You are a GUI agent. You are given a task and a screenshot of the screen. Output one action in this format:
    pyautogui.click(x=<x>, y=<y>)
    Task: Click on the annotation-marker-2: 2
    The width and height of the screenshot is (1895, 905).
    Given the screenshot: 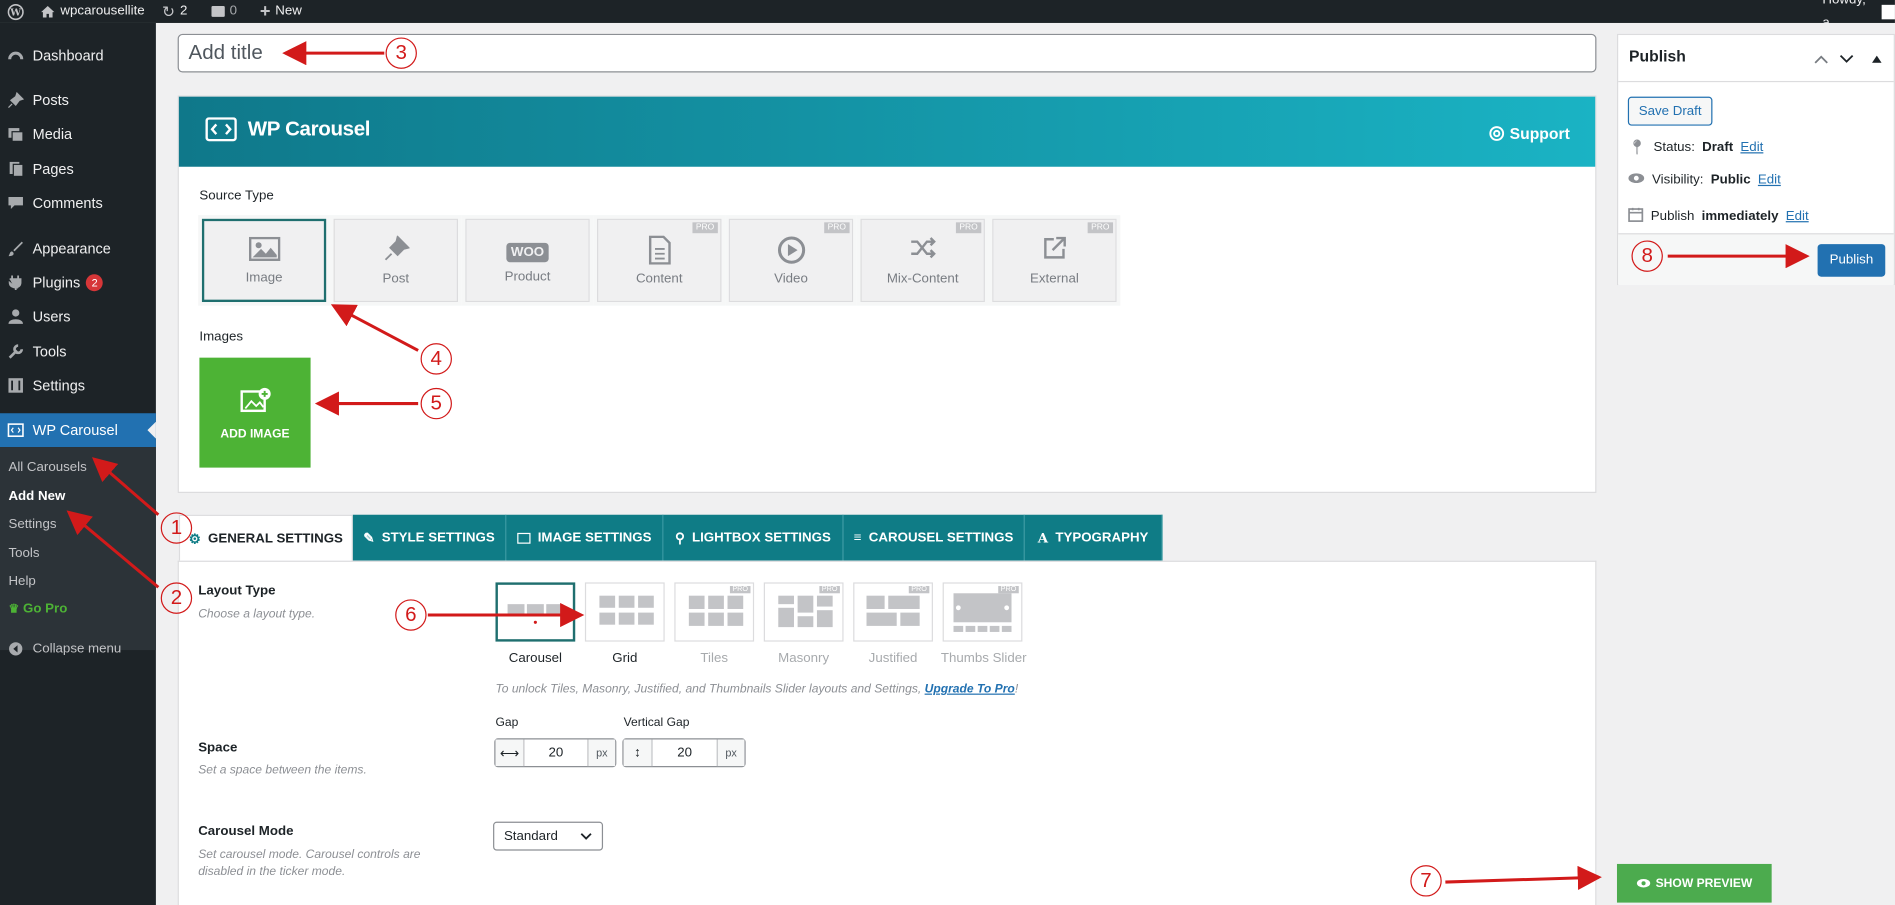 What is the action you would take?
    pyautogui.click(x=176, y=598)
    